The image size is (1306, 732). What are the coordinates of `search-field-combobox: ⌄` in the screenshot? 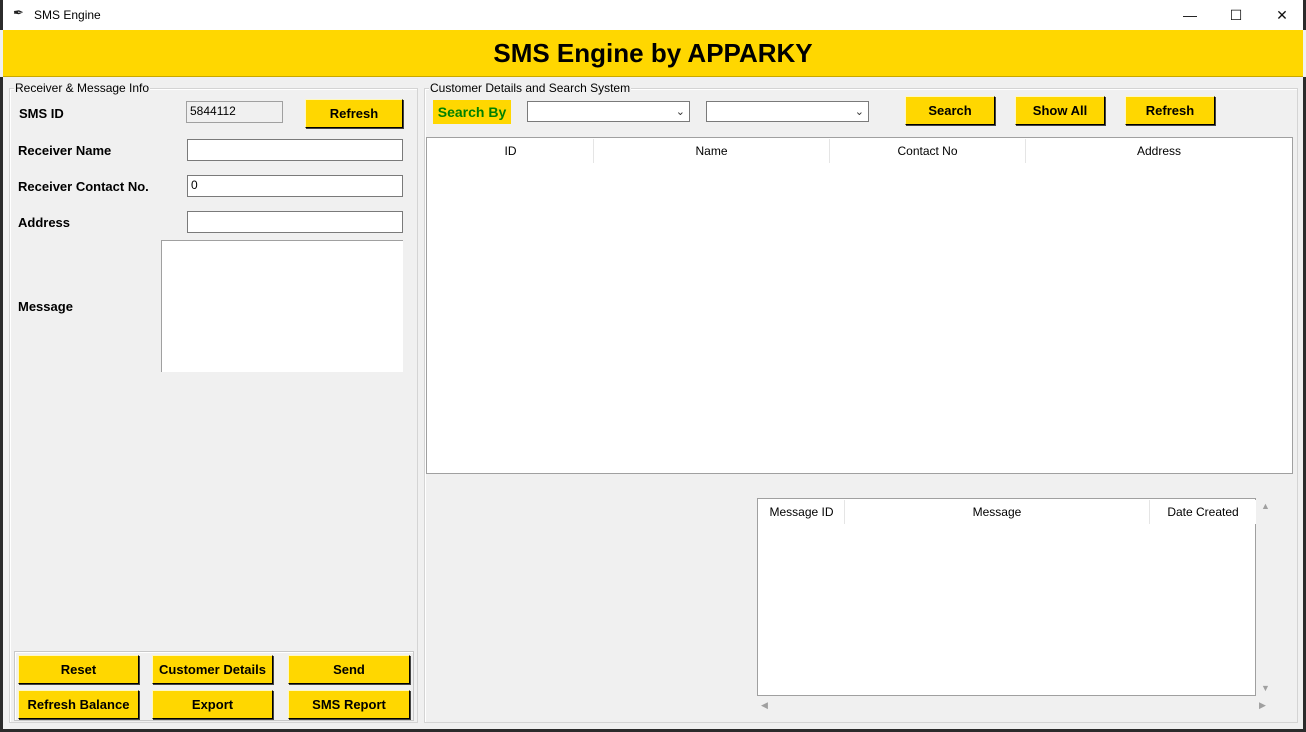 It's located at (608, 111).